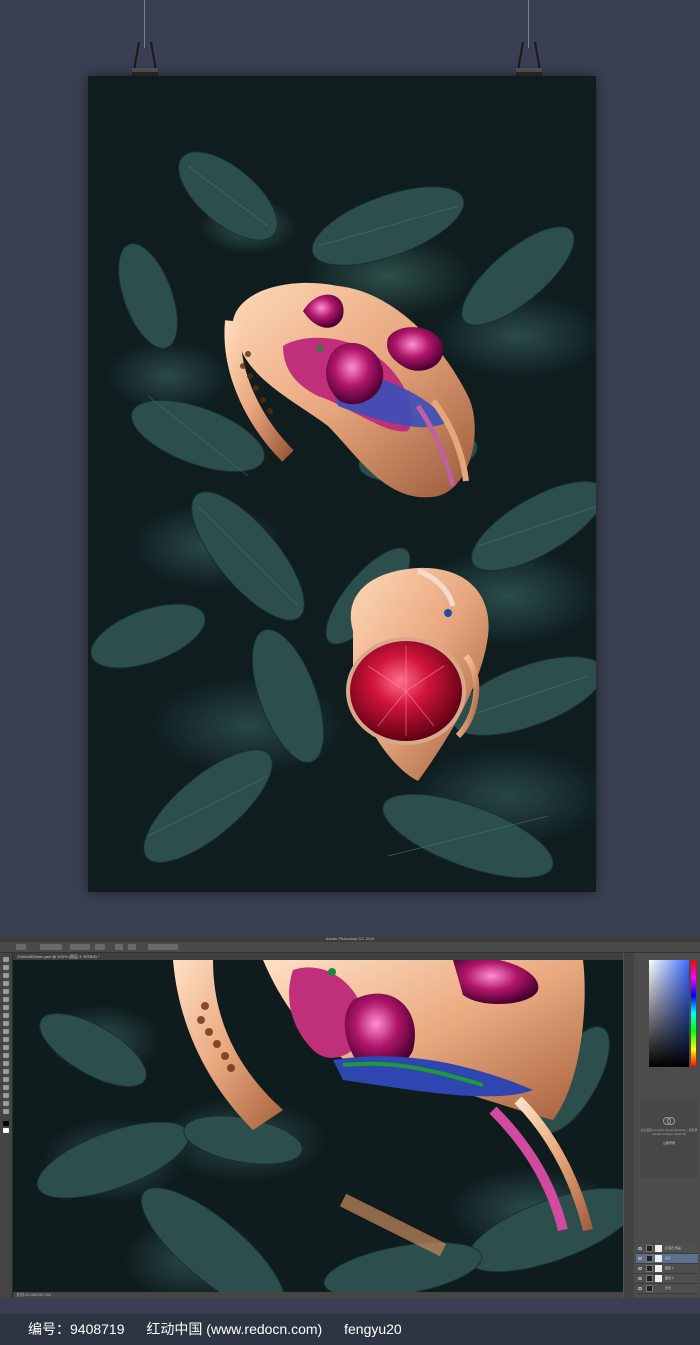 This screenshot has width=700, height=1345. I want to click on background-color-swatch, so click(6, 1130).